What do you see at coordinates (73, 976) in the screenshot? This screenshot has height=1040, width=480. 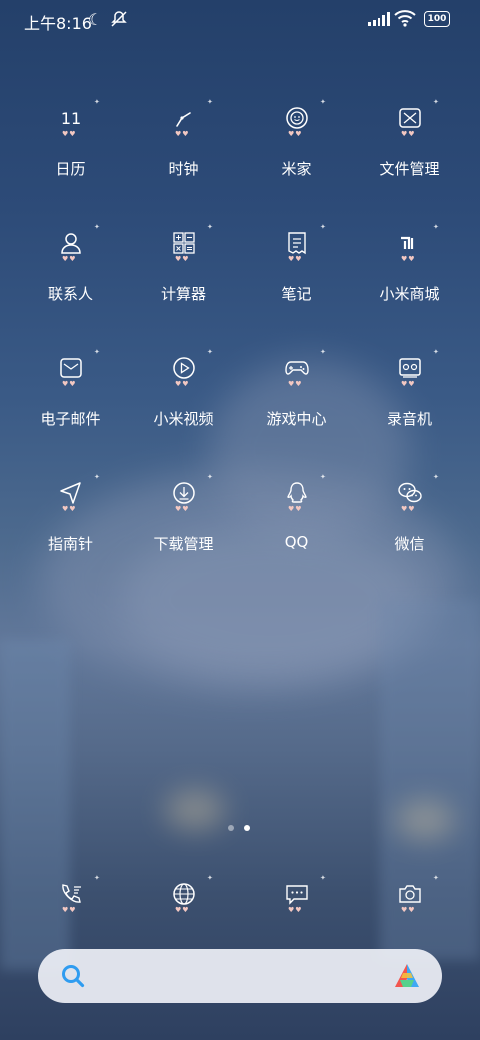 I see `search-icon` at bounding box center [73, 976].